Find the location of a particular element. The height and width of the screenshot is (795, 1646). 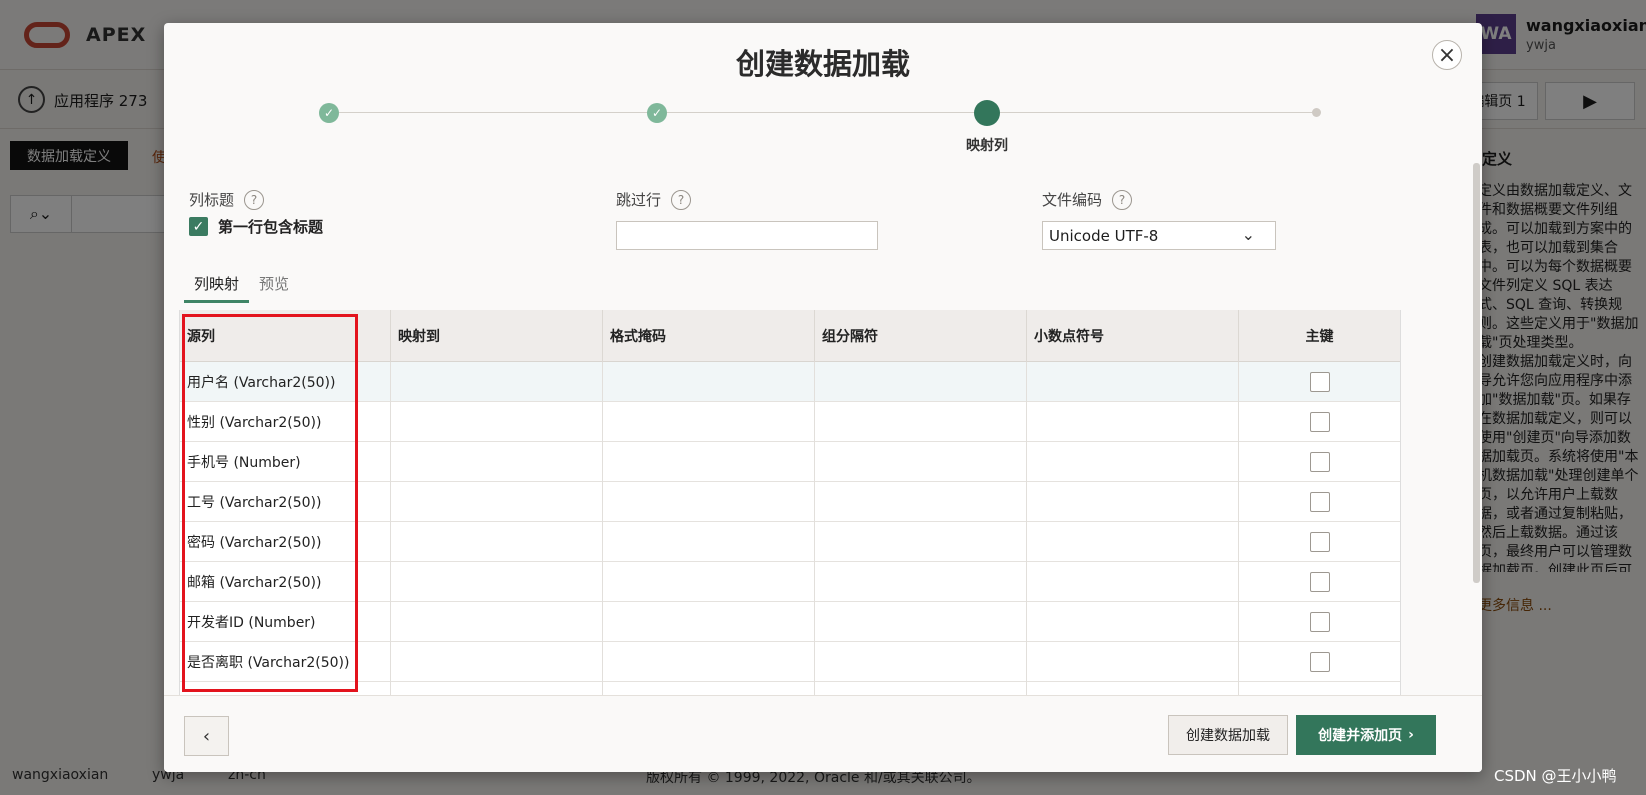

close-button: × is located at coordinates (1447, 55).